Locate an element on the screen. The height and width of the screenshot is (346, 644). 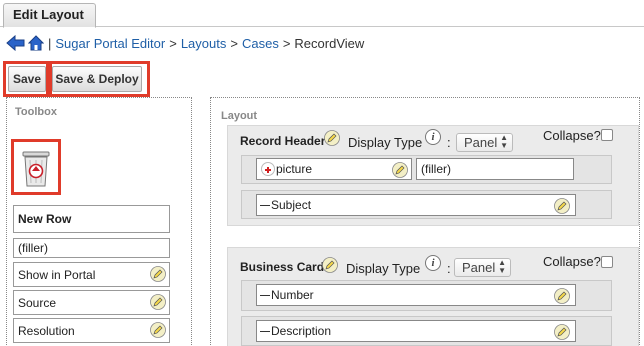
new-row-item: New Row is located at coordinates (91, 219).